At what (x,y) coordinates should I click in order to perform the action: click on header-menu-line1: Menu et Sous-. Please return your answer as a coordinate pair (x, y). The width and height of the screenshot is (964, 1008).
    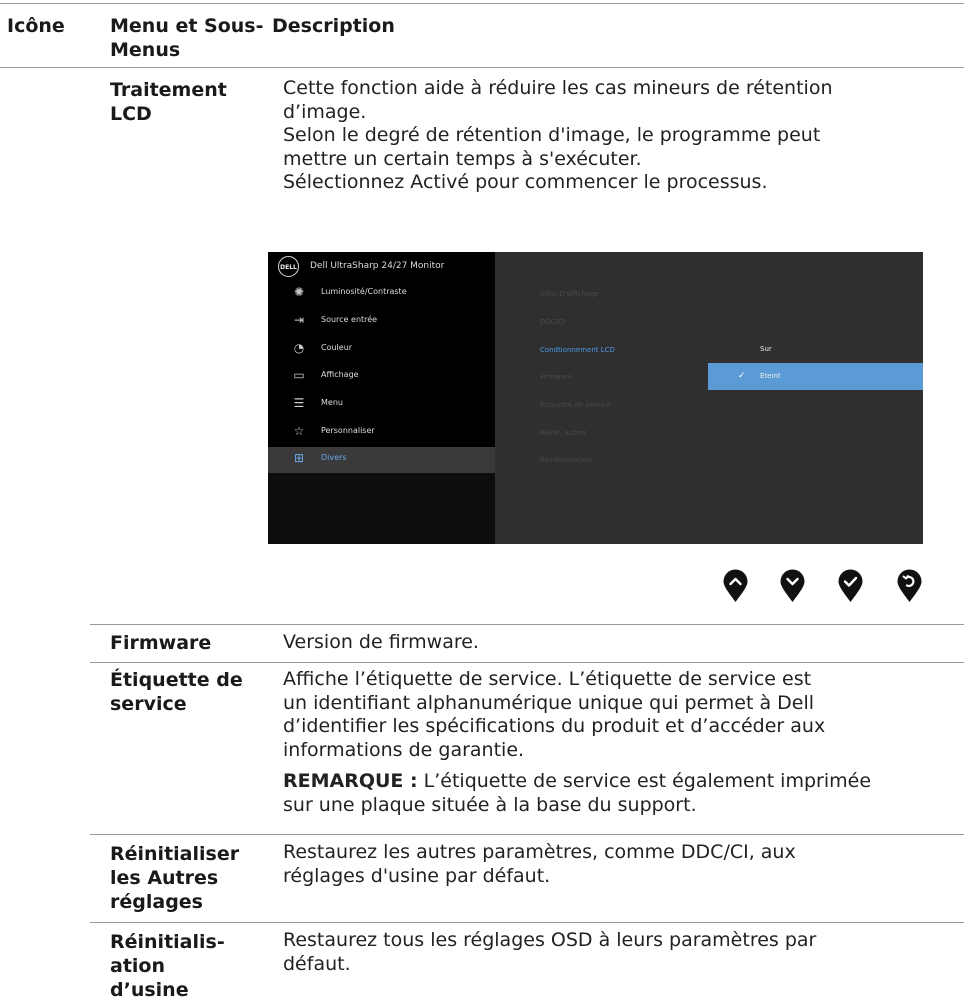
    Looking at the image, I should click on (187, 26).